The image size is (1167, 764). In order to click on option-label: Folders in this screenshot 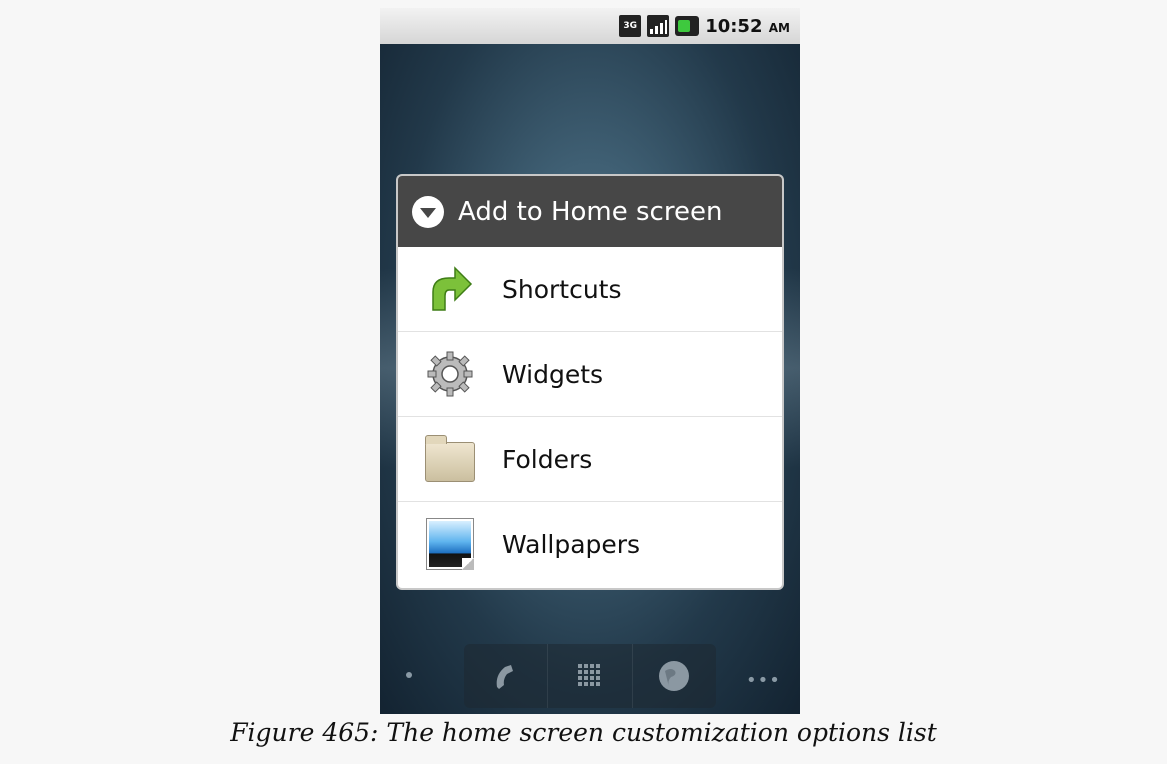, I will do `click(547, 459)`.